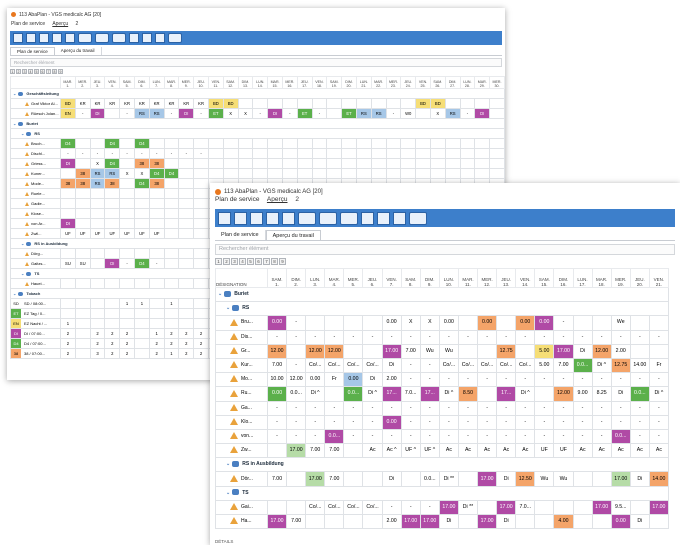 The width and height of the screenshot is (680, 545). Describe the element at coordinates (68, 143) in the screenshot. I see `schedule-cell: D4` at that location.